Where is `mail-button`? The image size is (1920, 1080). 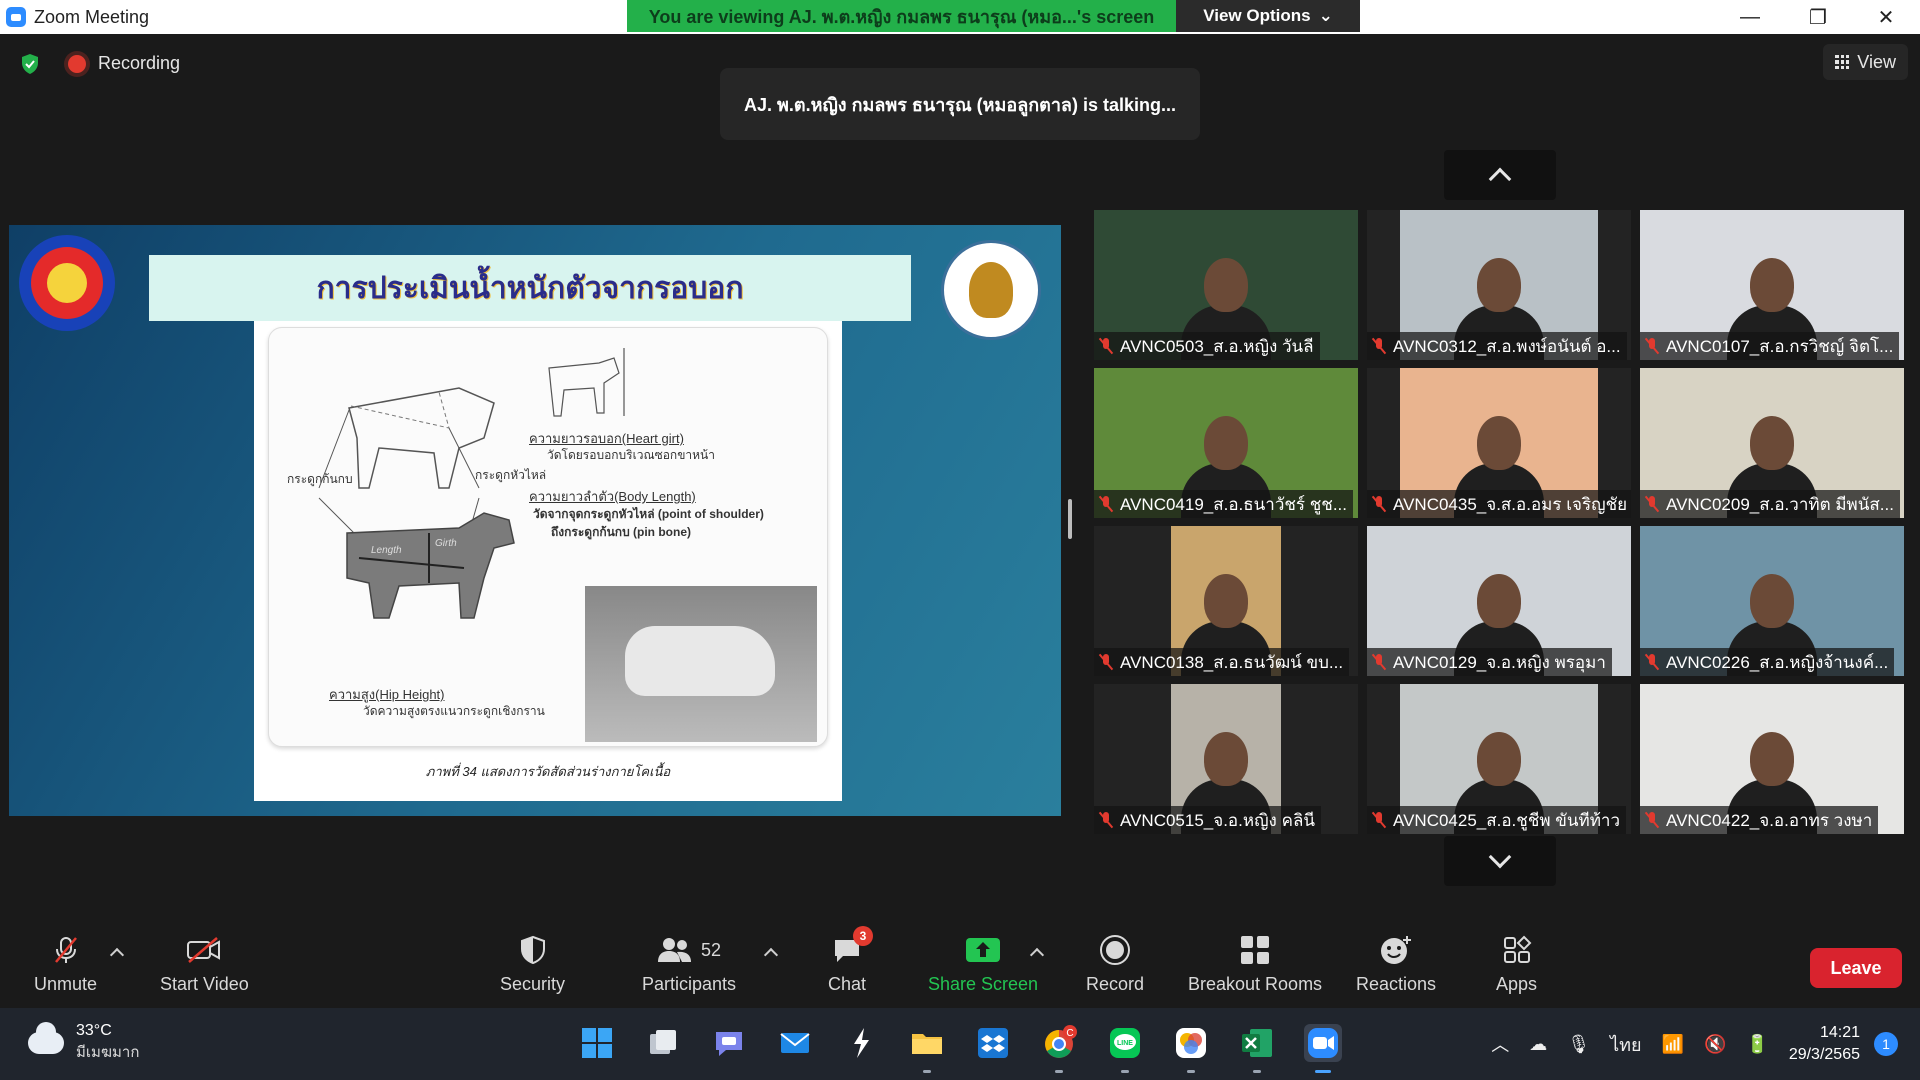
mail-button is located at coordinates (795, 1043).